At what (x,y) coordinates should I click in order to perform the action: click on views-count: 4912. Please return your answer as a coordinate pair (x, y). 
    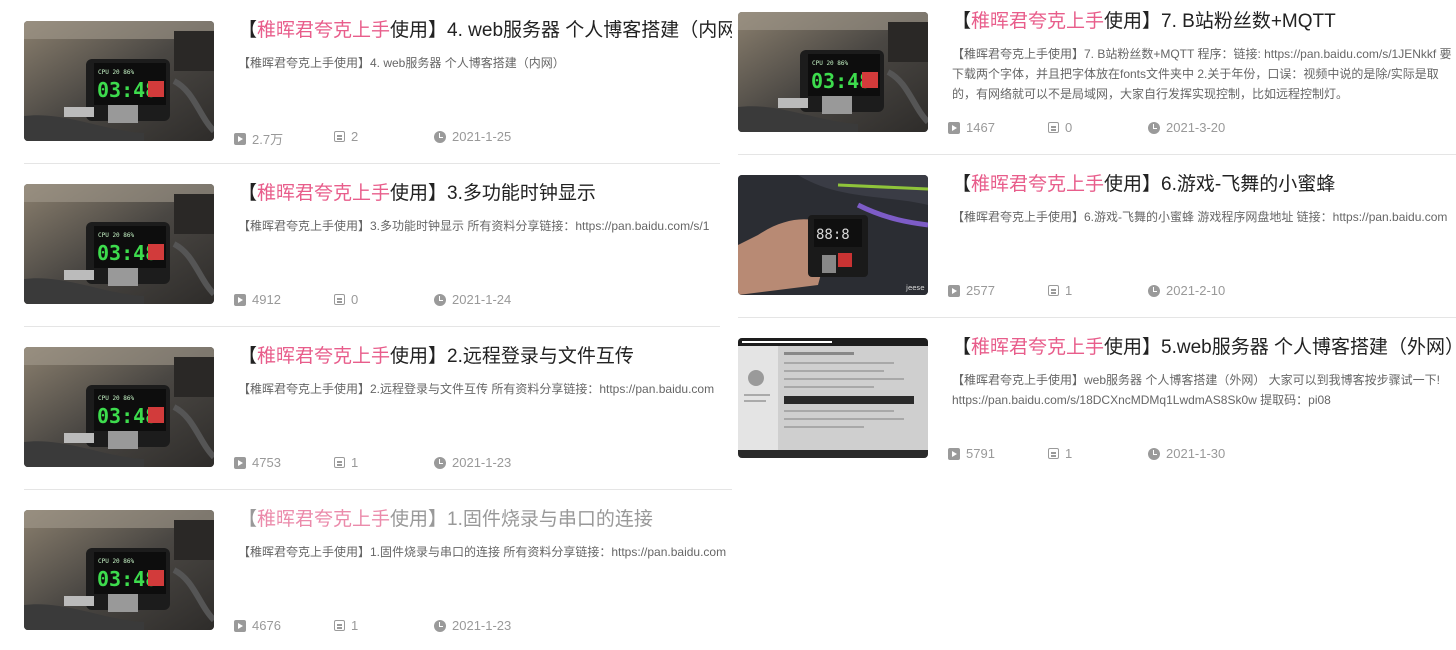
    Looking at the image, I should click on (266, 299).